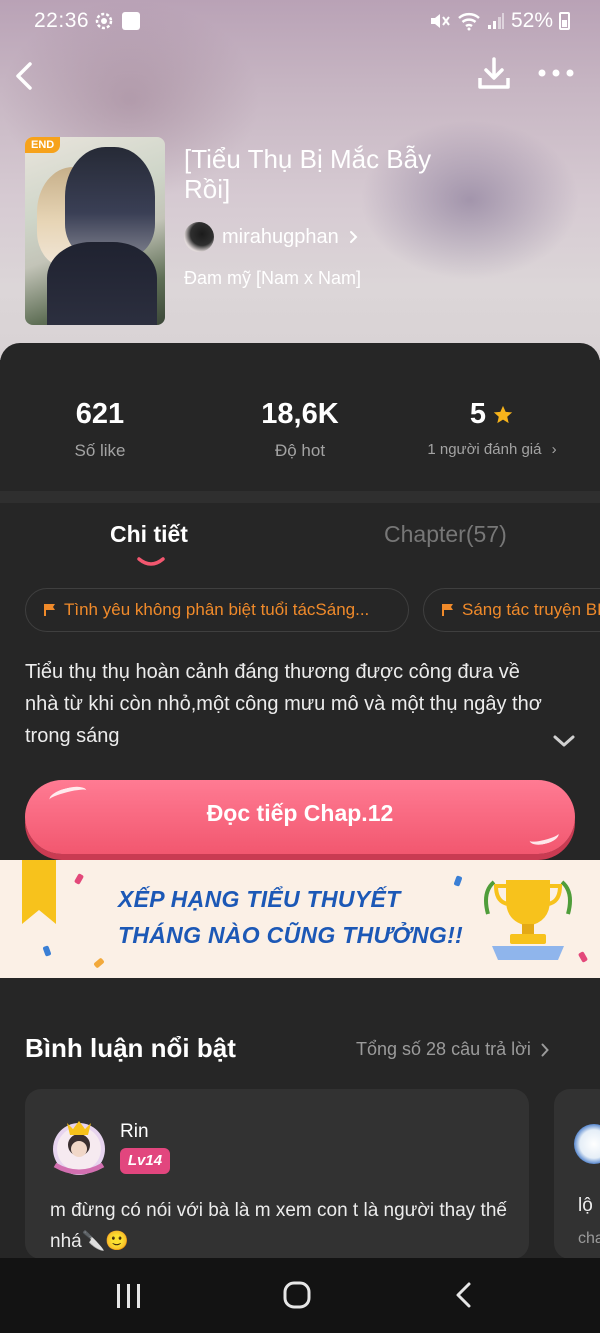  I want to click on recent-apps-icon, so click(129, 1296).